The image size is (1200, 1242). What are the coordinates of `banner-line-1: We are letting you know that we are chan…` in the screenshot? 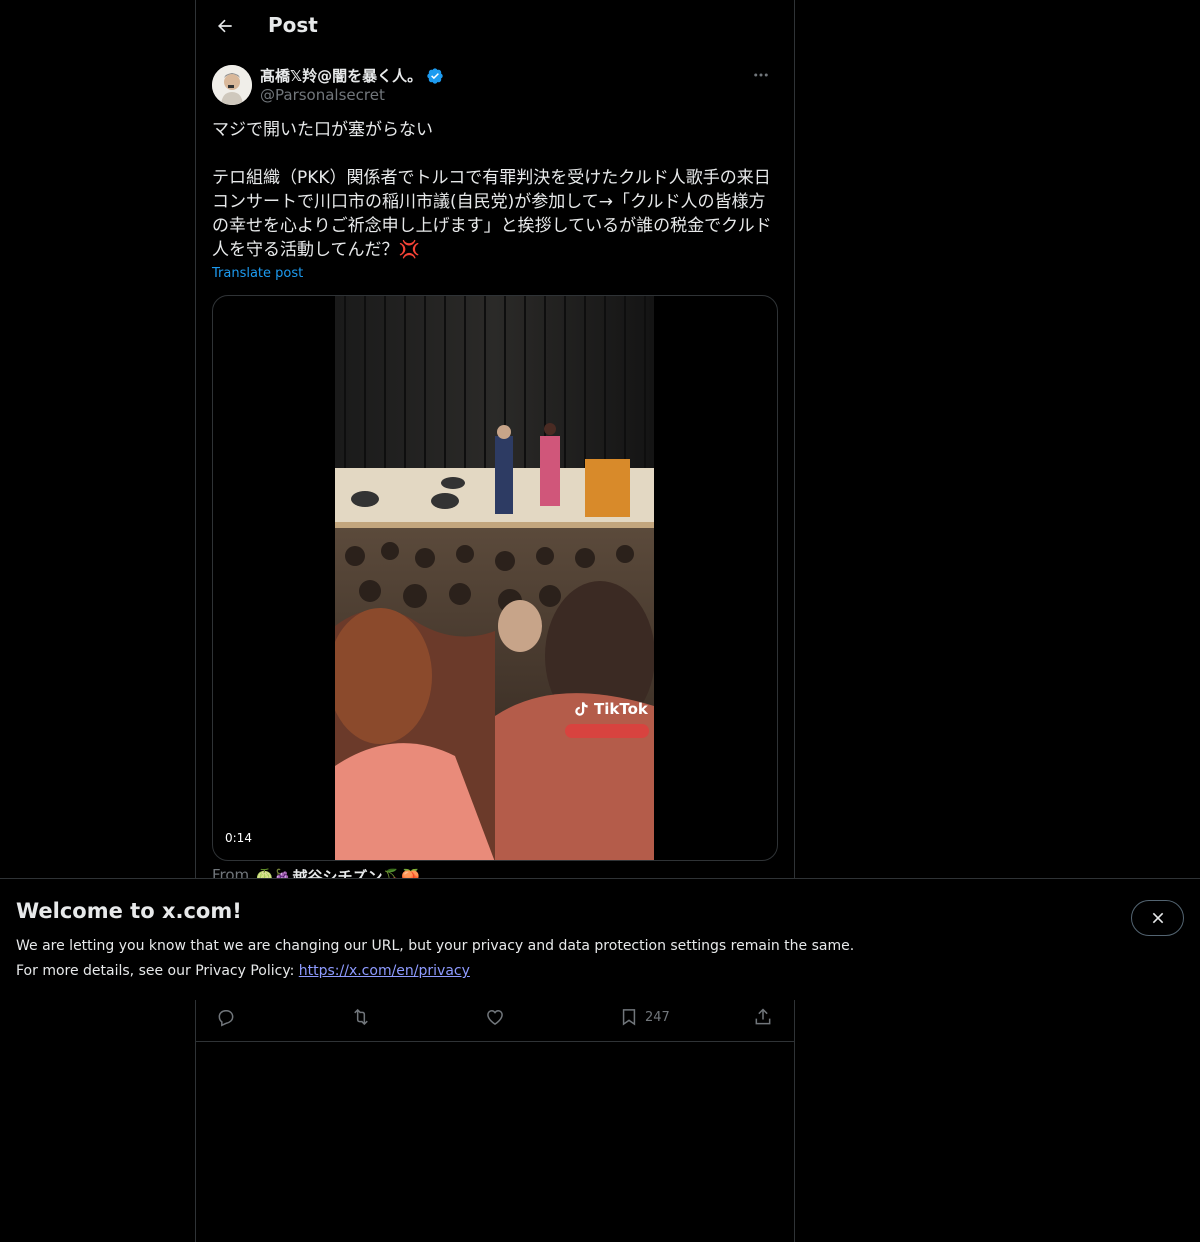 It's located at (435, 946).